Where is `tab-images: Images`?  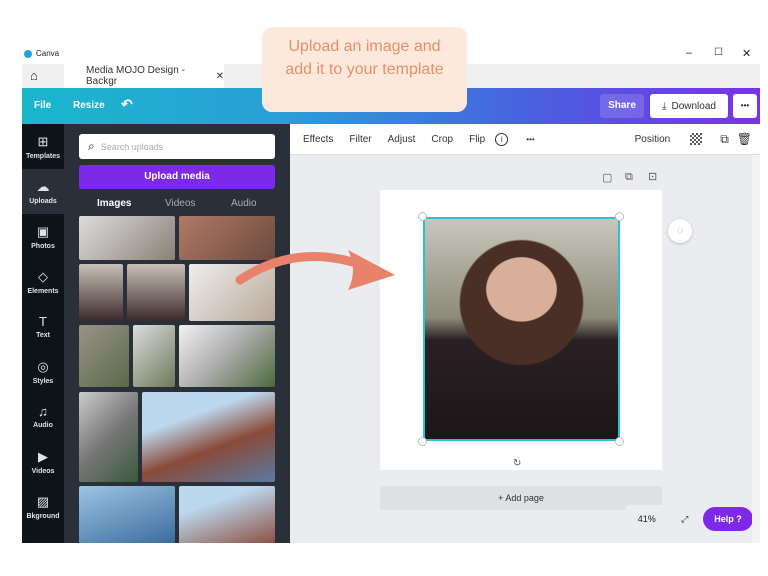 tab-images: Images is located at coordinates (114, 203).